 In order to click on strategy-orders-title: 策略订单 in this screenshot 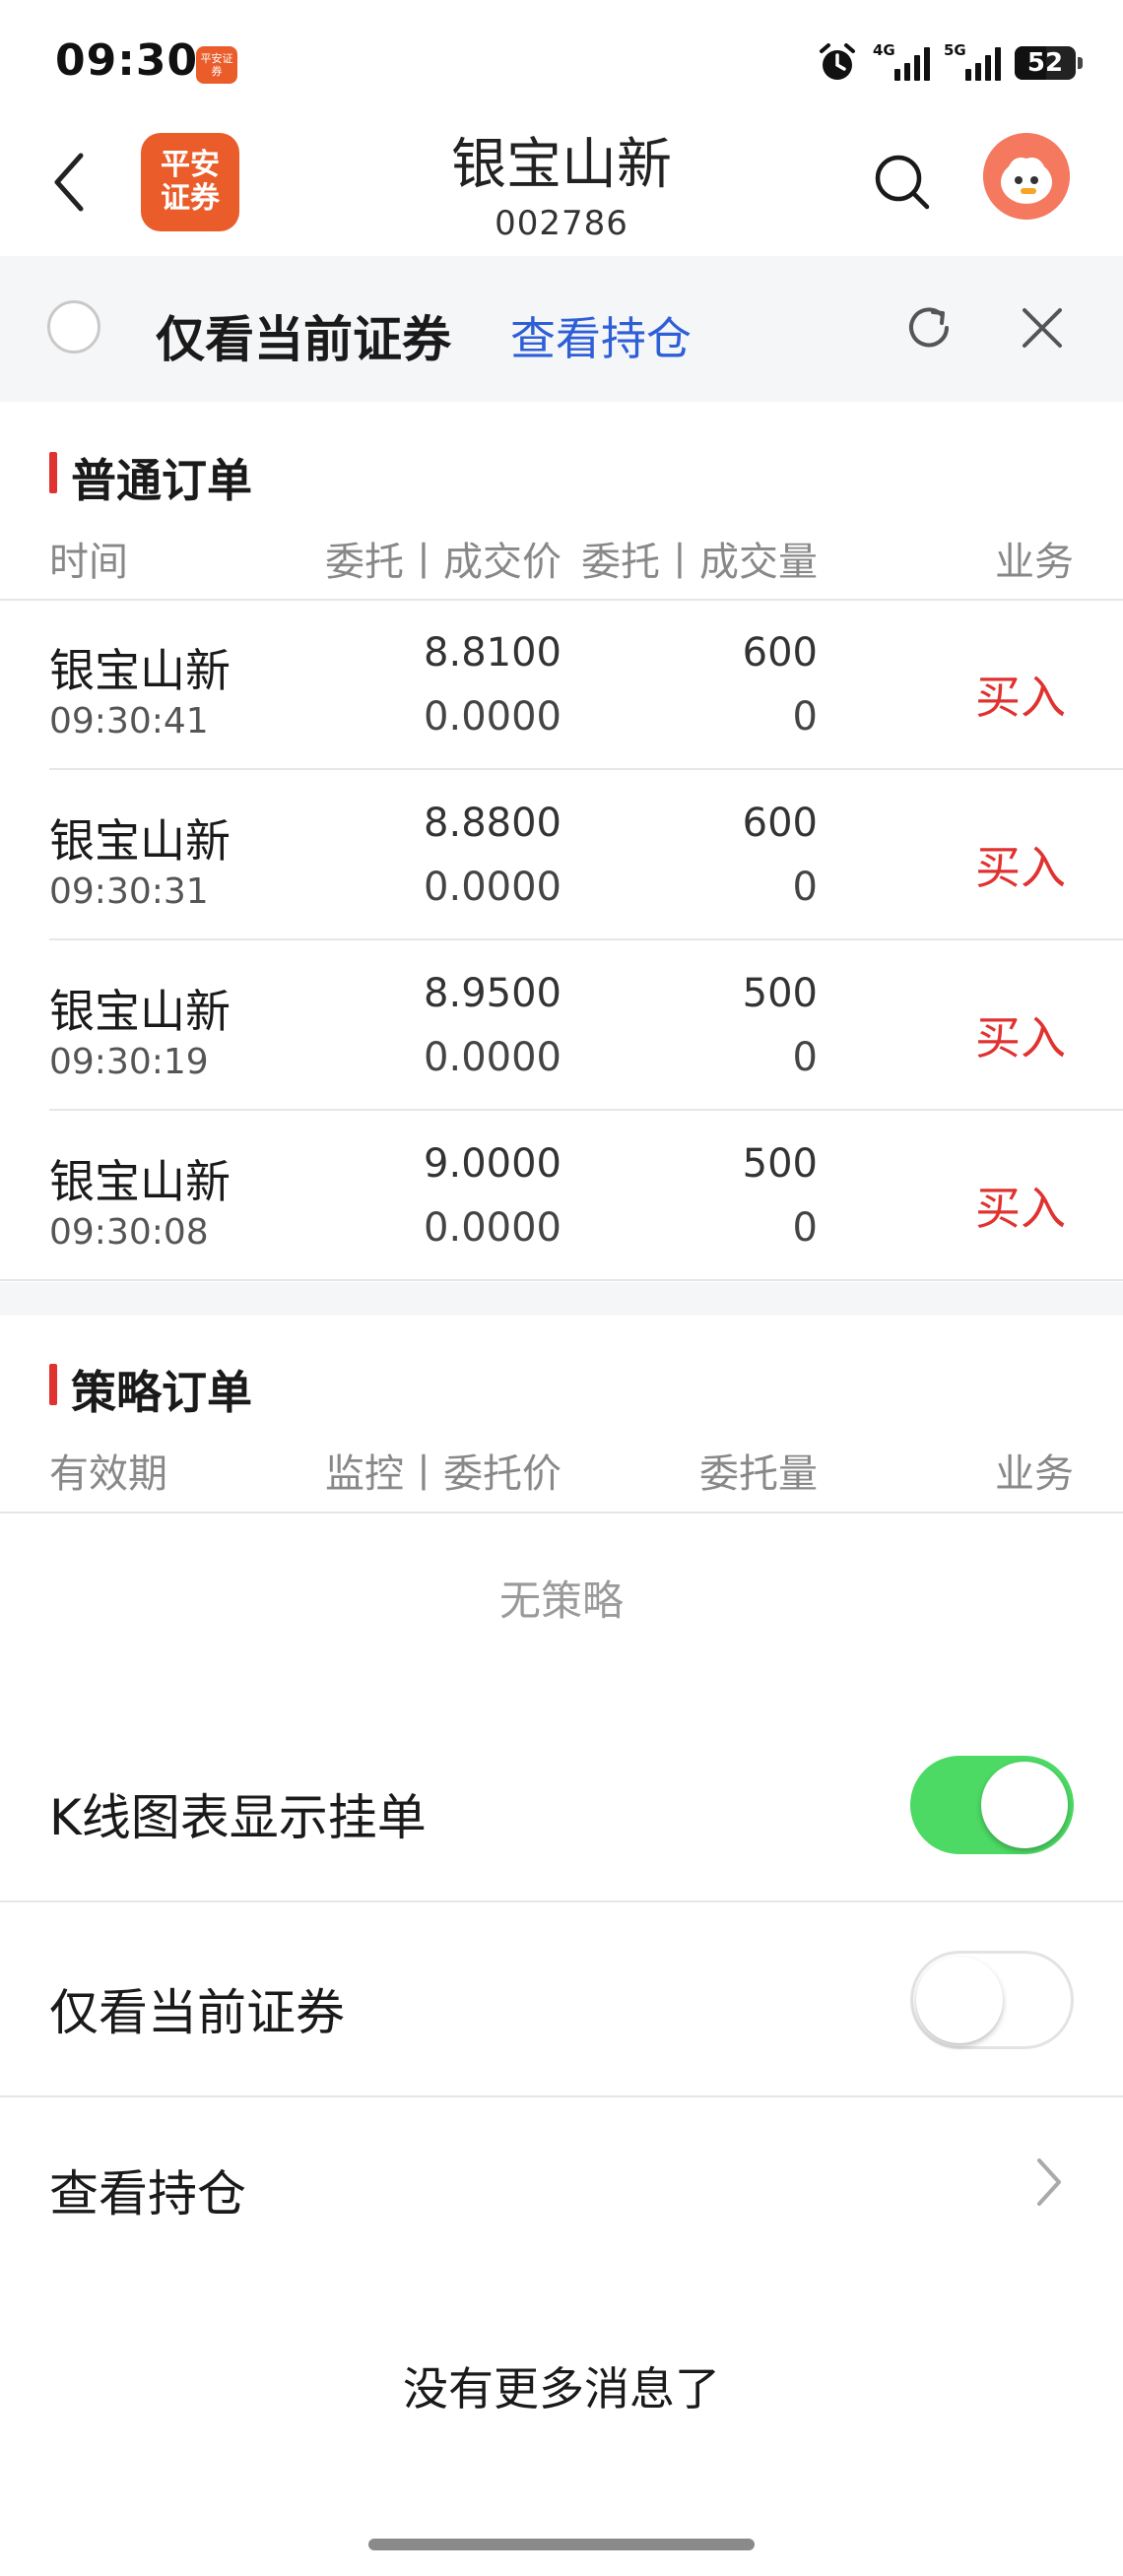, I will do `click(161, 1392)`.